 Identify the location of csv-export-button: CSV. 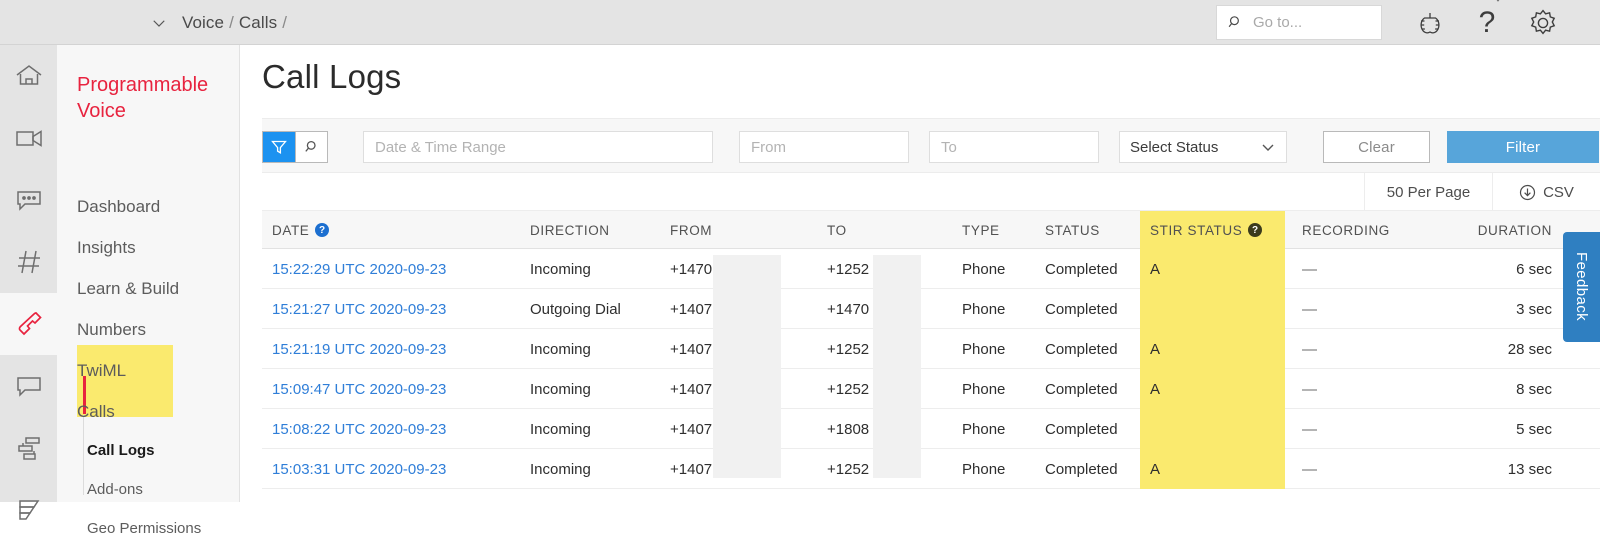
(1546, 192).